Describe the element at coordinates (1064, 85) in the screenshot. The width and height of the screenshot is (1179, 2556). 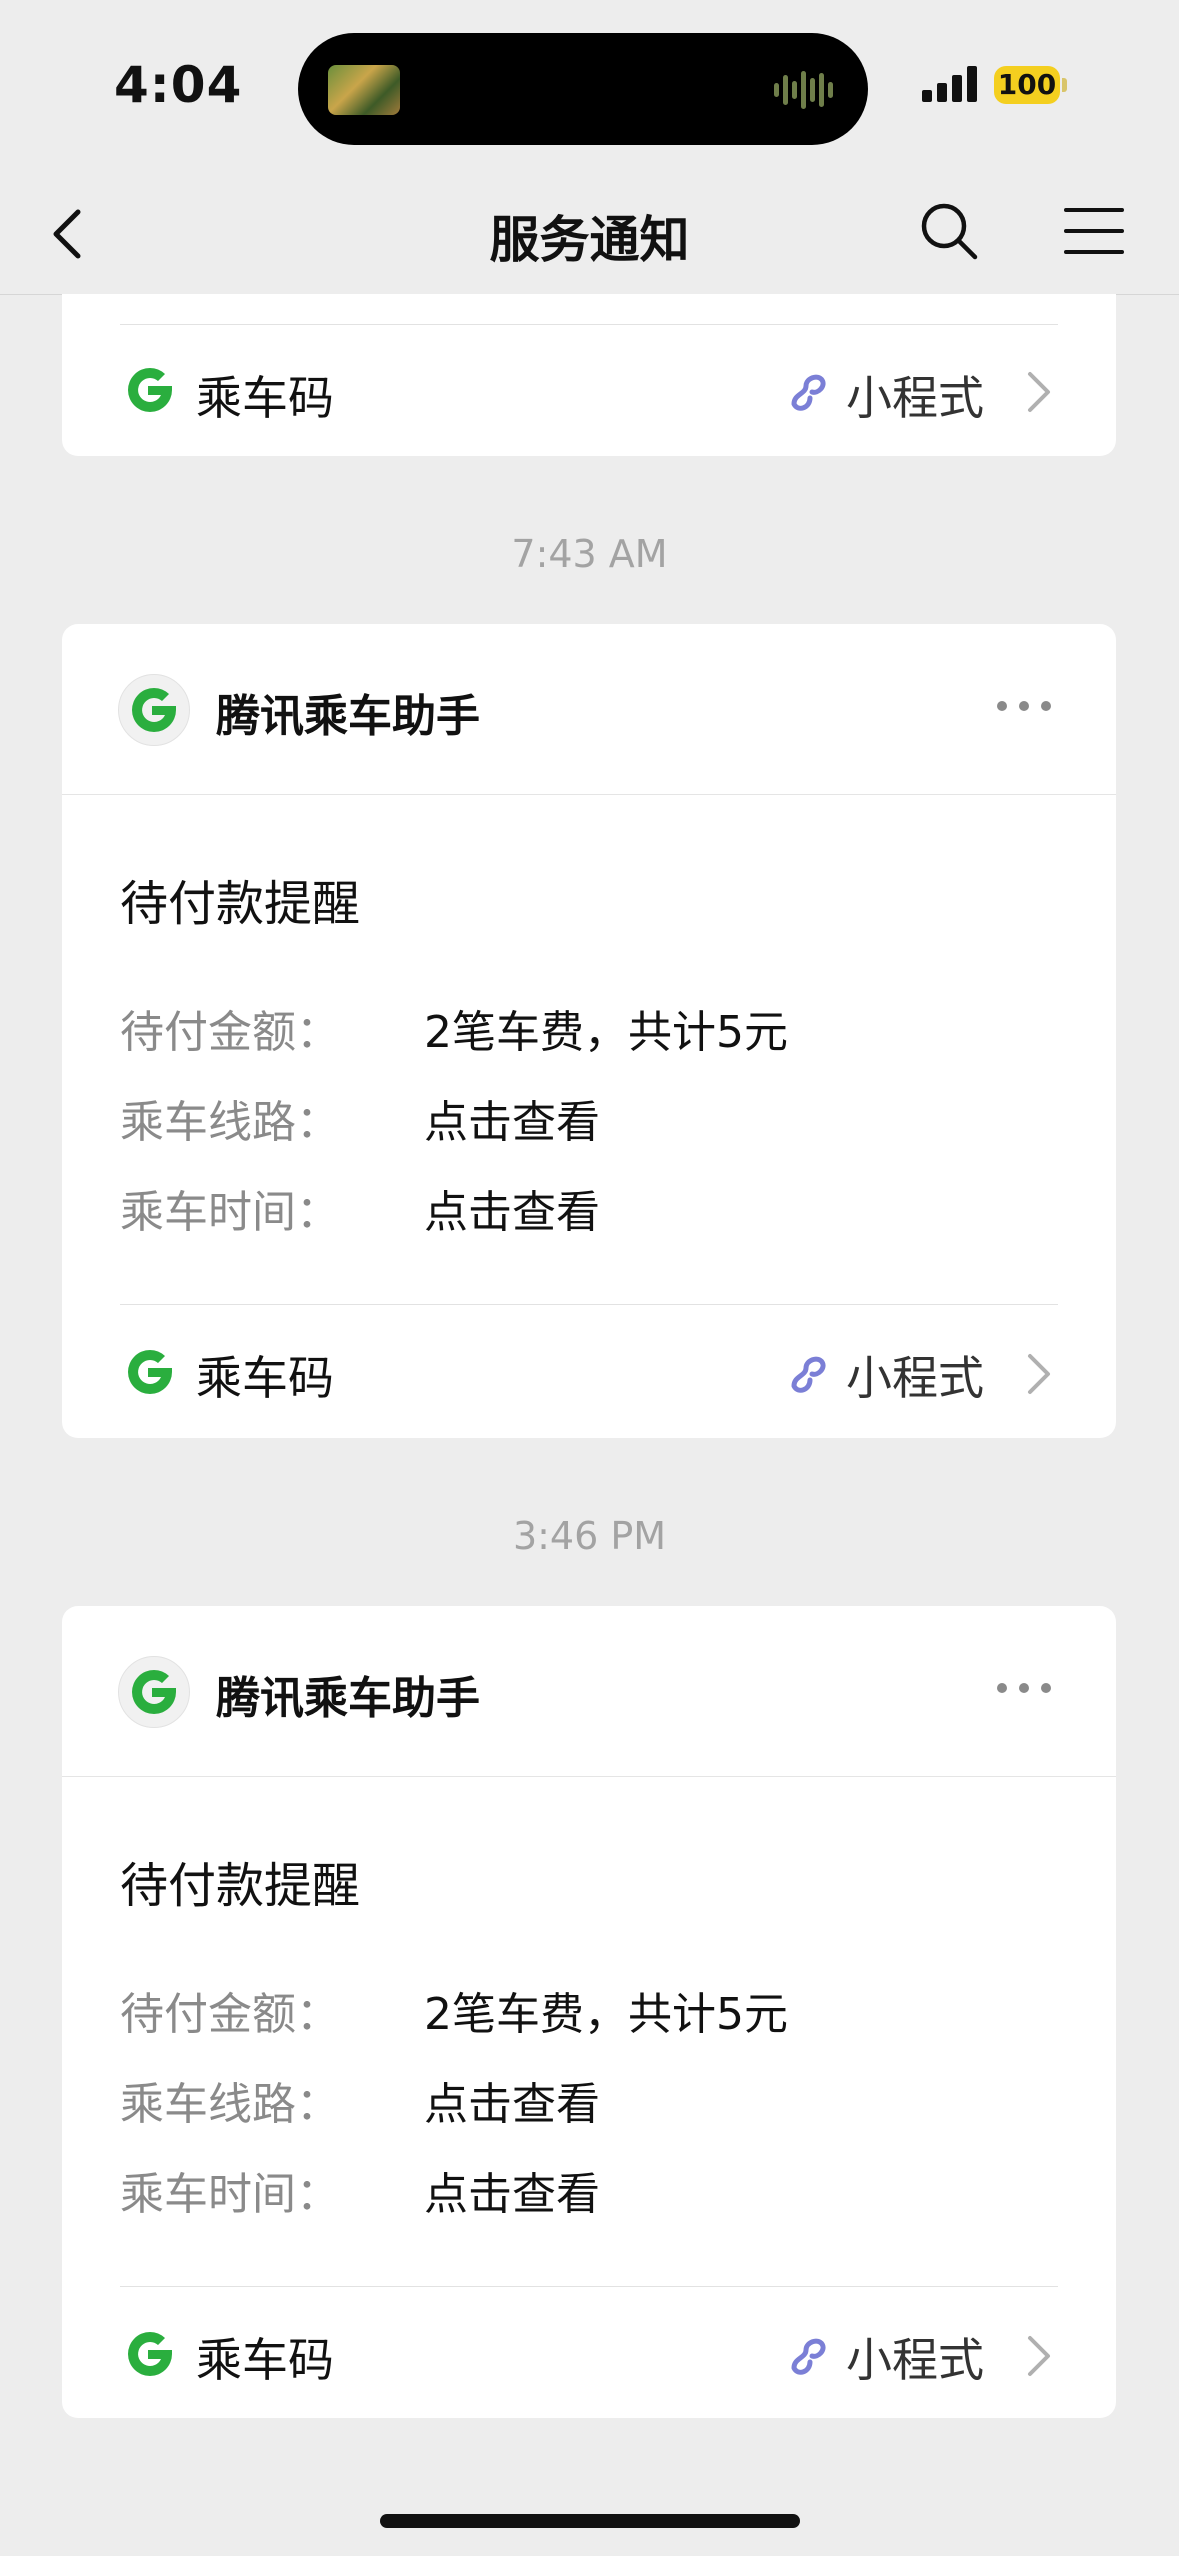
I see `battery-tip` at that location.